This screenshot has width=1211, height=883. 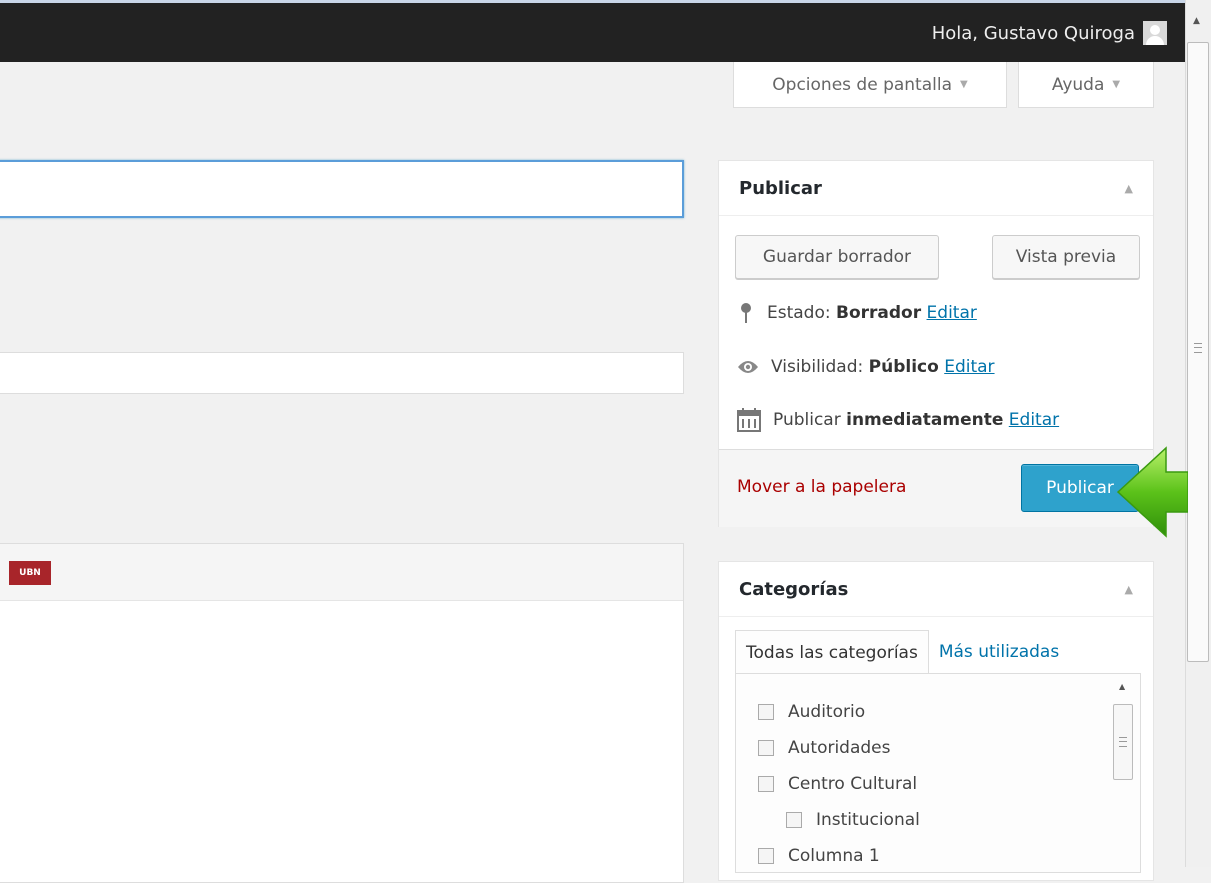 I want to click on status-row: Estado: Borrador Editar, so click(x=857, y=313).